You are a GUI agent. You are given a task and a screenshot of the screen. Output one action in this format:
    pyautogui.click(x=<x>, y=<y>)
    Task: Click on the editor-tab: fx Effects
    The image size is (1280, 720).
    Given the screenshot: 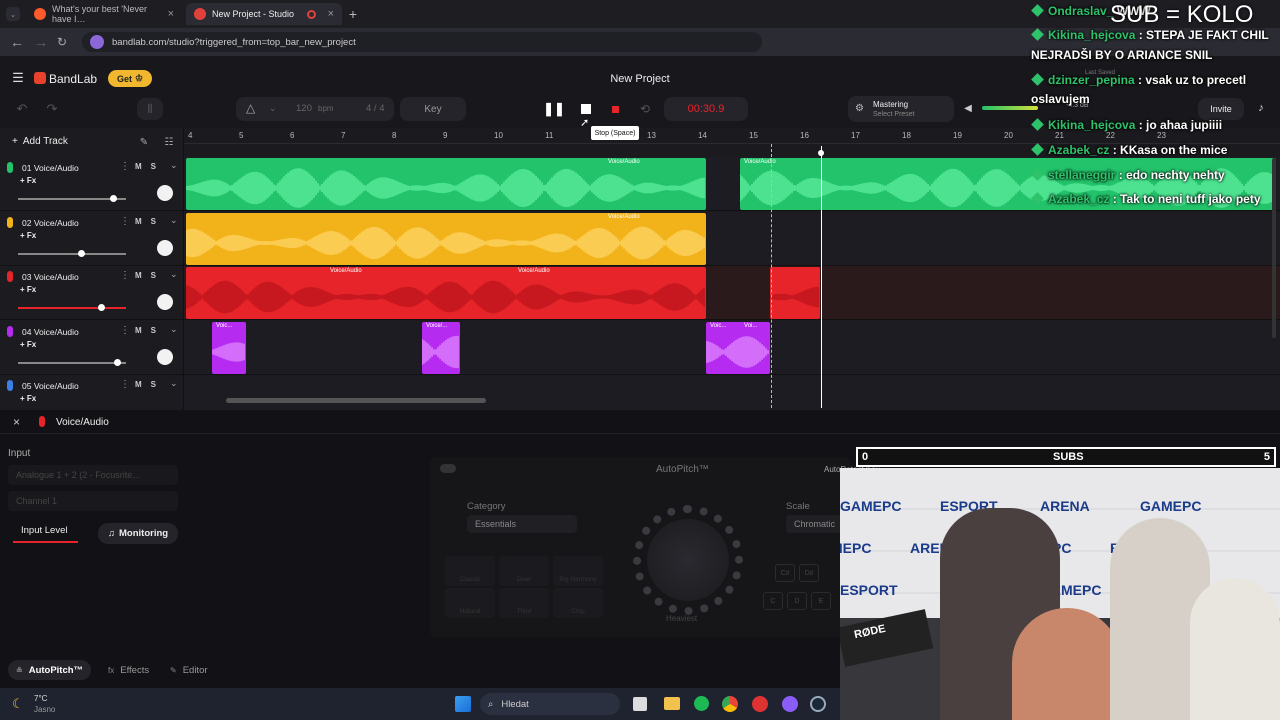 What is the action you would take?
    pyautogui.click(x=128, y=670)
    